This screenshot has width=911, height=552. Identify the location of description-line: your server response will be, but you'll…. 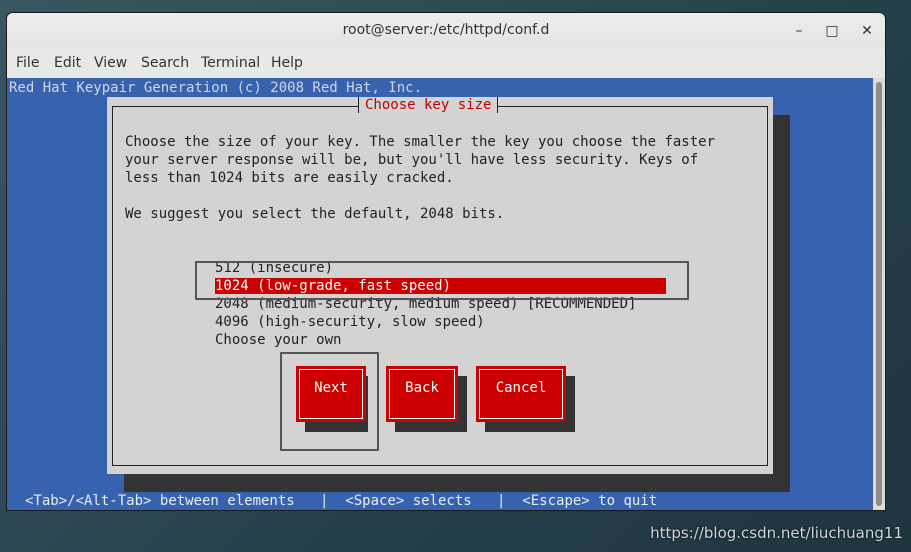
(412, 160).